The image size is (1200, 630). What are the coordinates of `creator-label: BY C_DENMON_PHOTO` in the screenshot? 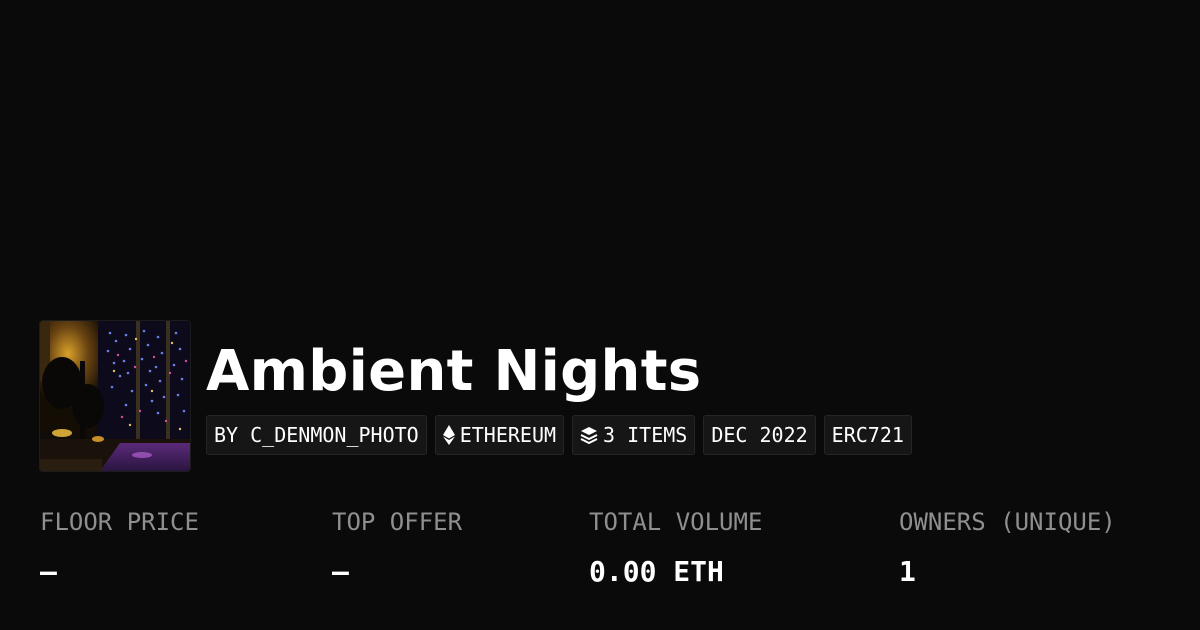 It's located at (316, 435).